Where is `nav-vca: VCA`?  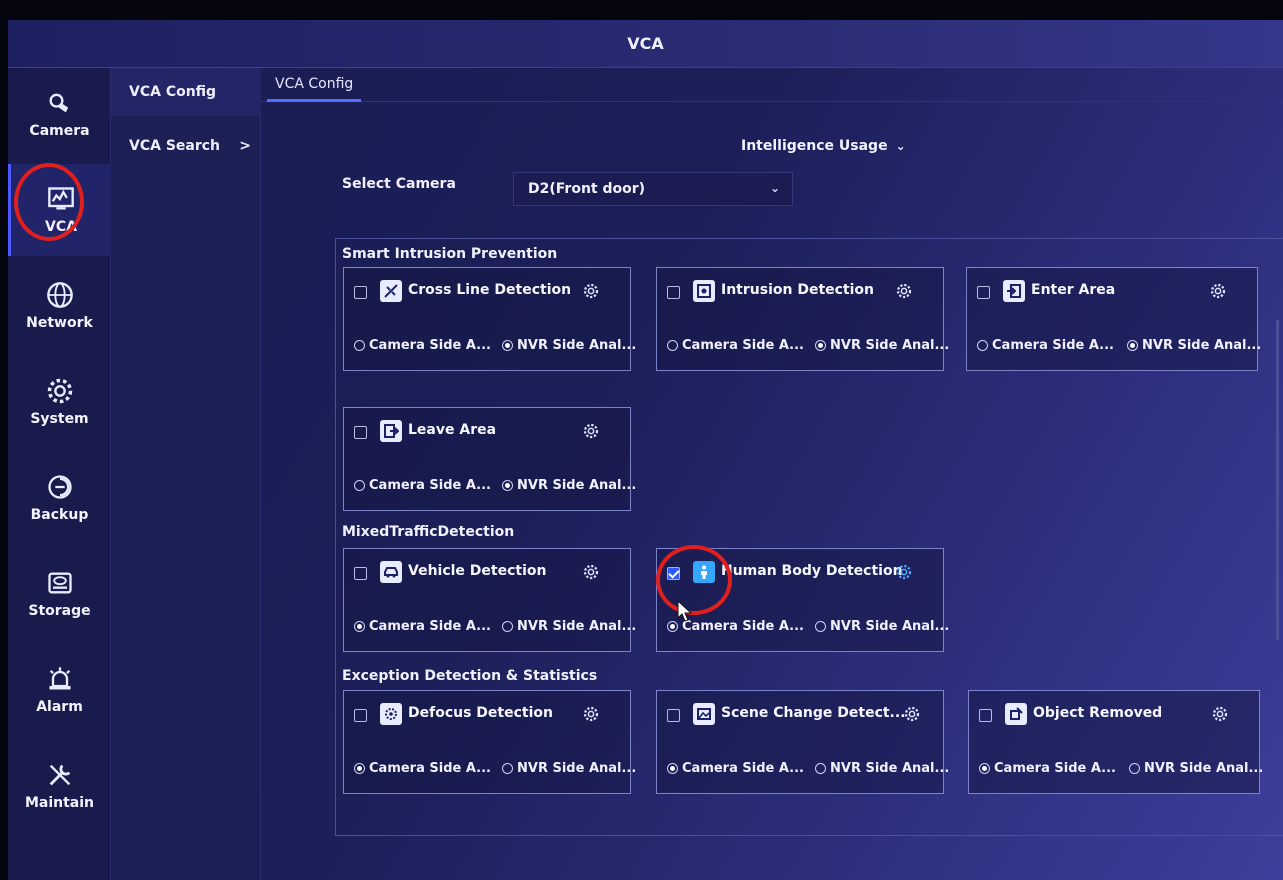 nav-vca: VCA is located at coordinates (59, 210).